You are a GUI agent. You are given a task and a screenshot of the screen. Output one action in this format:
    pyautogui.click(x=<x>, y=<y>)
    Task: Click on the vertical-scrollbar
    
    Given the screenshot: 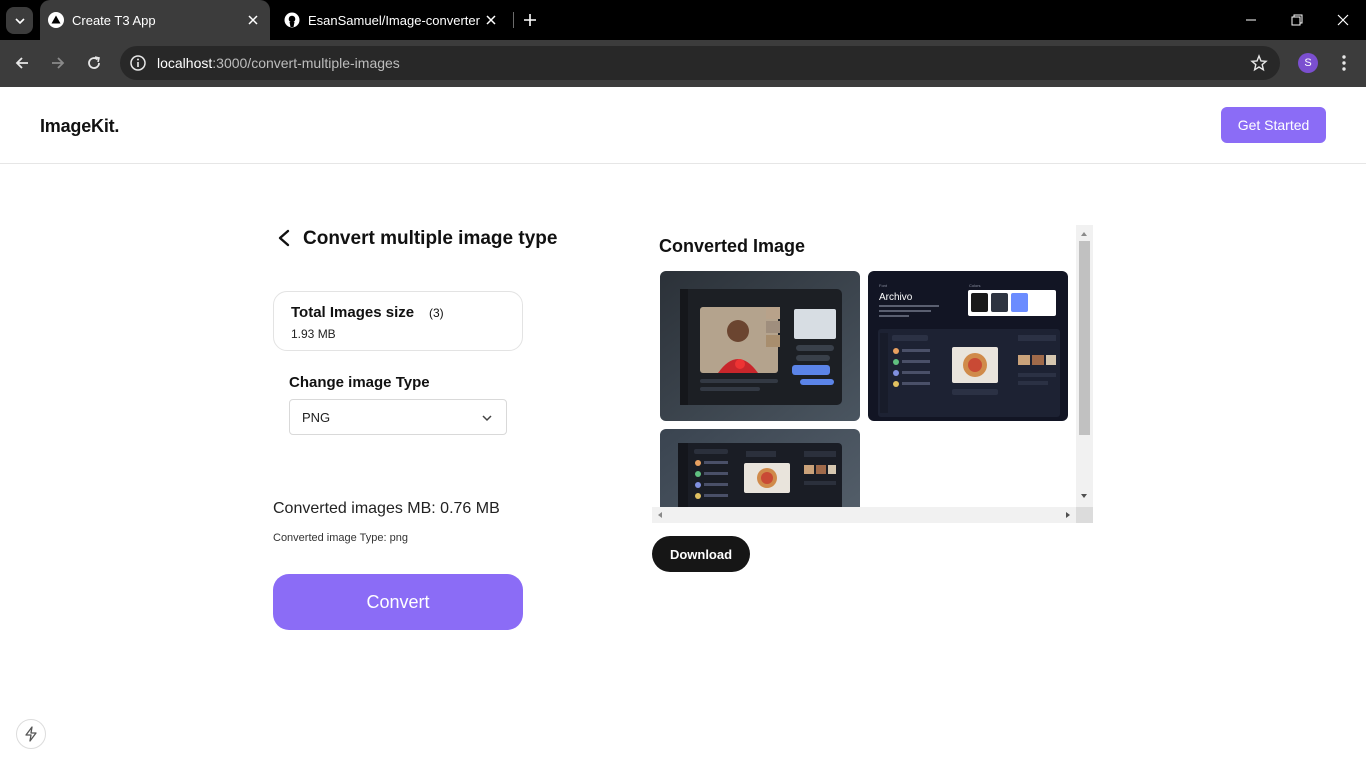 What is the action you would take?
    pyautogui.click(x=1084, y=366)
    